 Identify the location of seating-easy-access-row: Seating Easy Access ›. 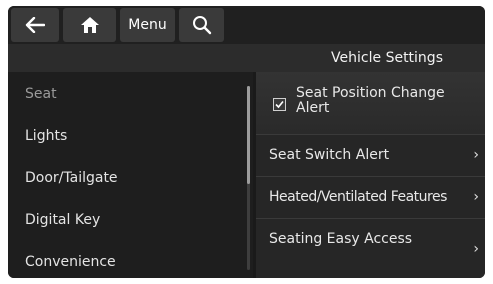
(370, 248).